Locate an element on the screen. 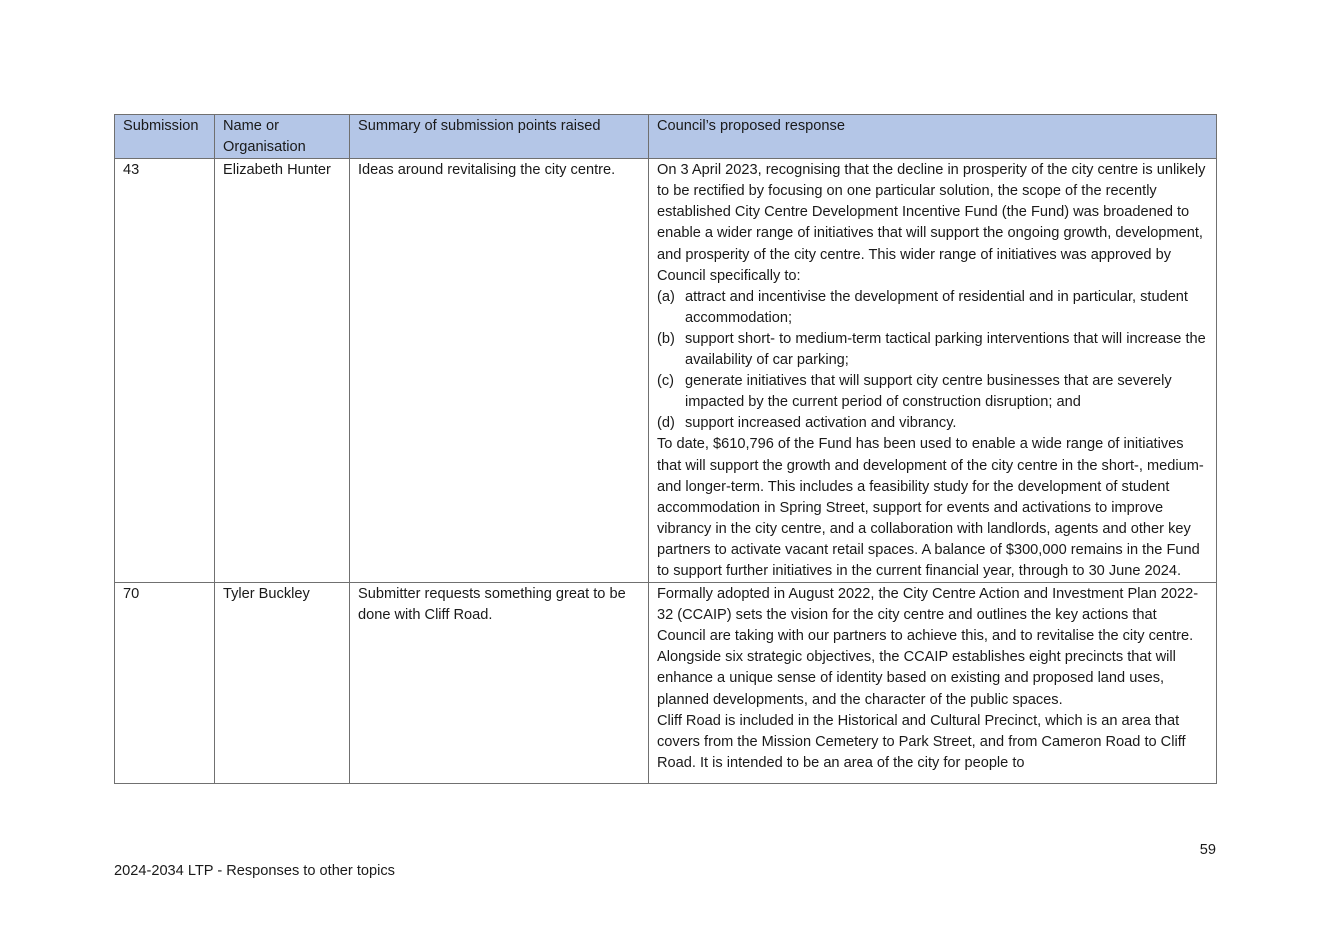 The image size is (1328, 939). item-label: (c) is located at coordinates (666, 381).